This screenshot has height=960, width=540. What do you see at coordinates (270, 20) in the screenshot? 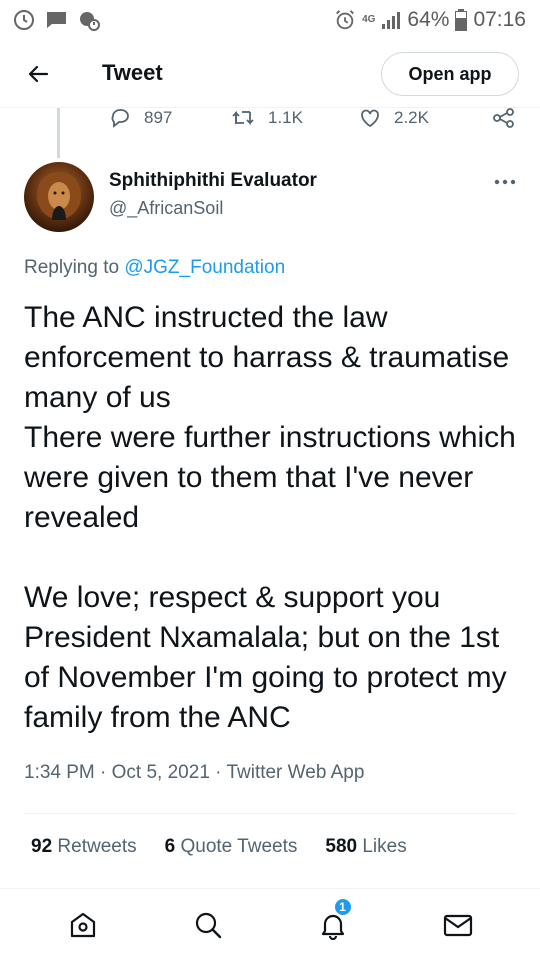
I see `status-bar: 4G 64% 07:16` at bounding box center [270, 20].